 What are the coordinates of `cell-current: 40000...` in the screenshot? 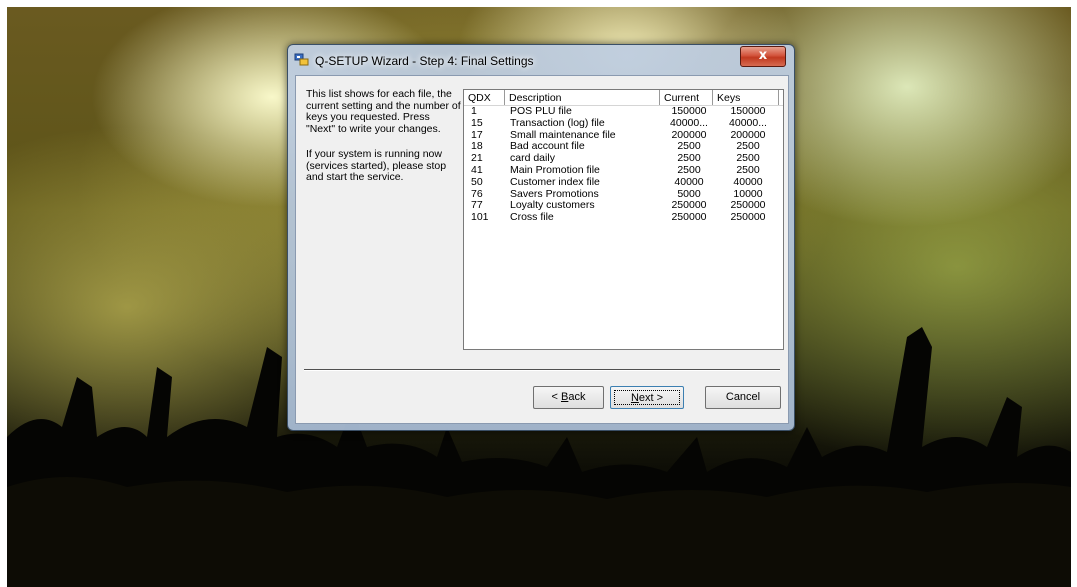 It's located at (689, 122).